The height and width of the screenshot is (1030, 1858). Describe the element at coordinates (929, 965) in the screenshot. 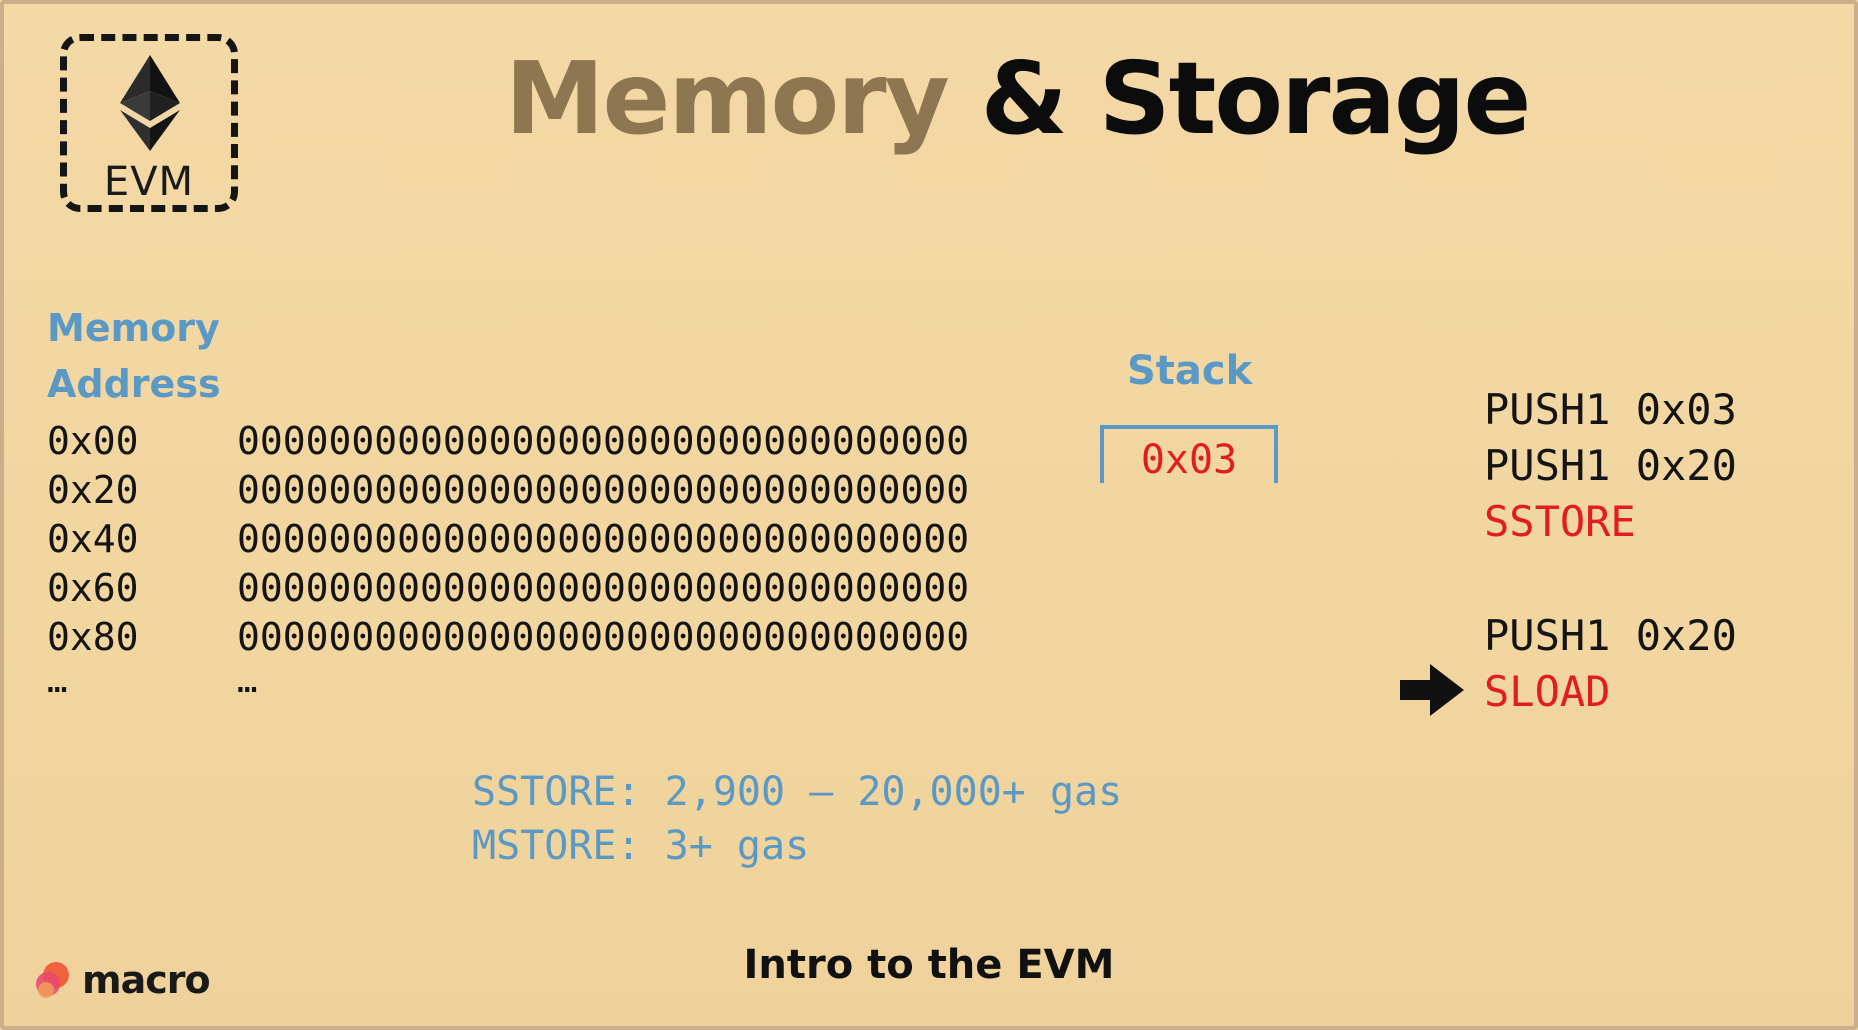

I see `footer-title: Intro to the EVM` at that location.